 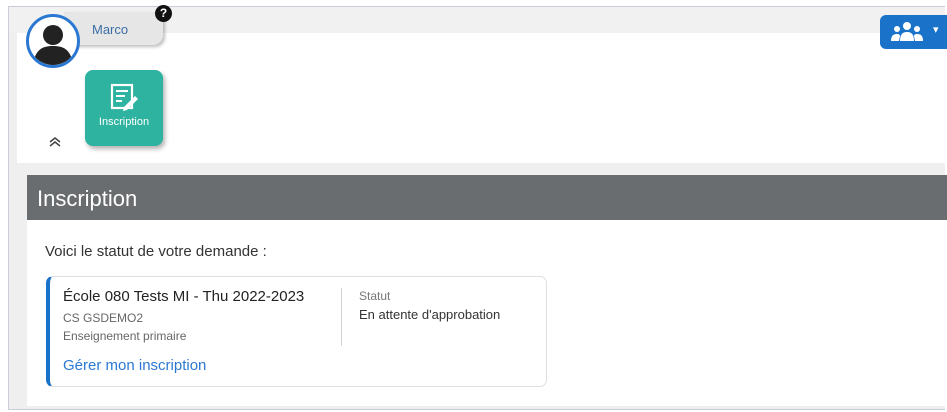 I want to click on avatar, so click(x=53, y=41).